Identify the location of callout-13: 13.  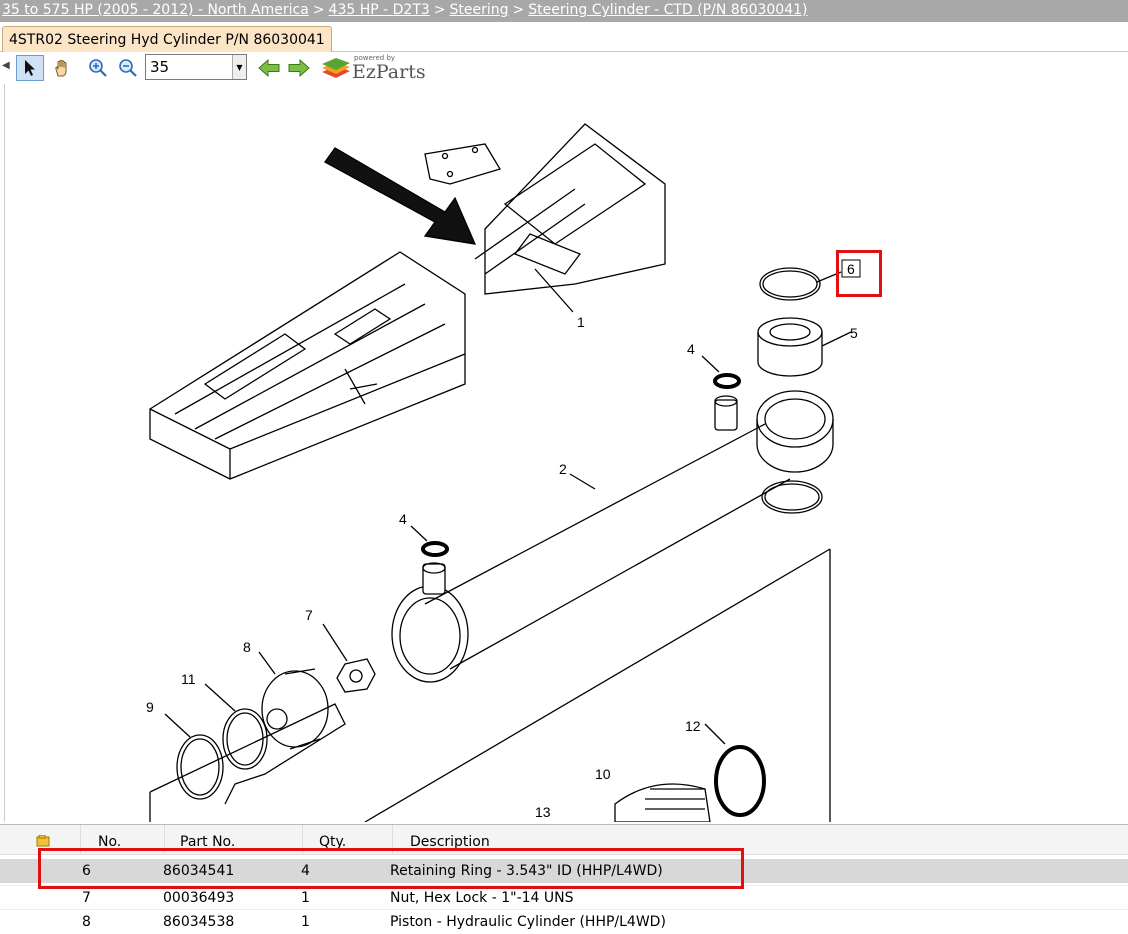
(543, 812).